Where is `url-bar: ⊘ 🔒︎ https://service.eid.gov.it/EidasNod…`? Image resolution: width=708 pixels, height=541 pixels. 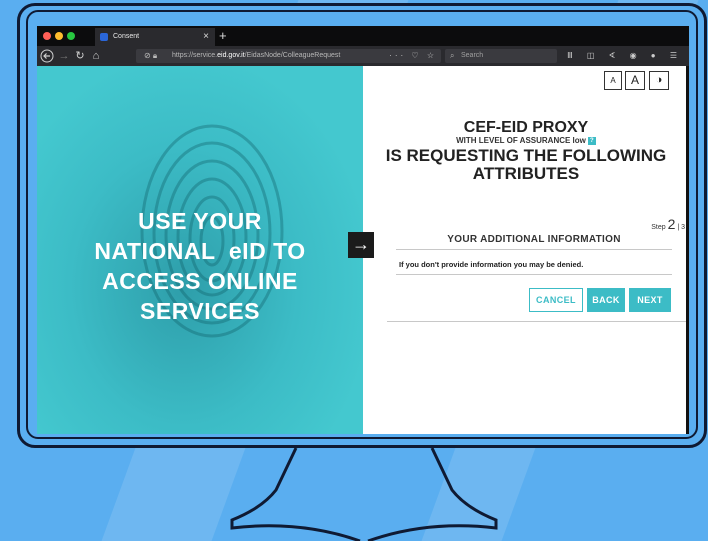 url-bar: ⊘ 🔒︎ https://service.eid.gov.it/EidasNod… is located at coordinates (288, 56).